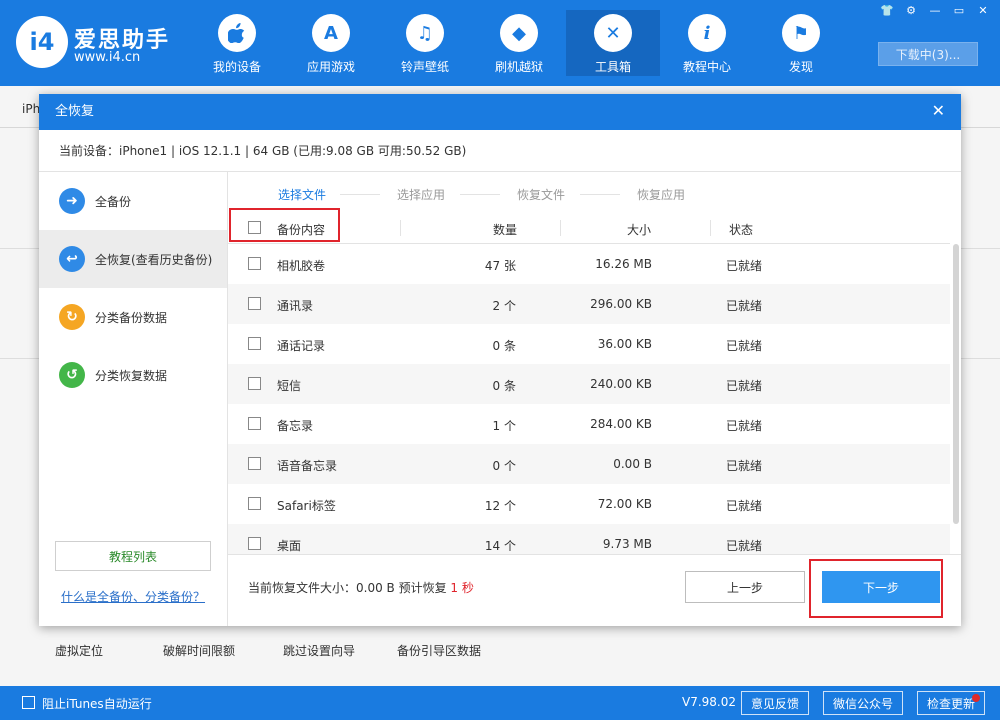 The height and width of the screenshot is (720, 1000). What do you see at coordinates (72, 317) in the screenshot?
I see `category-backup-icon: ↻` at bounding box center [72, 317].